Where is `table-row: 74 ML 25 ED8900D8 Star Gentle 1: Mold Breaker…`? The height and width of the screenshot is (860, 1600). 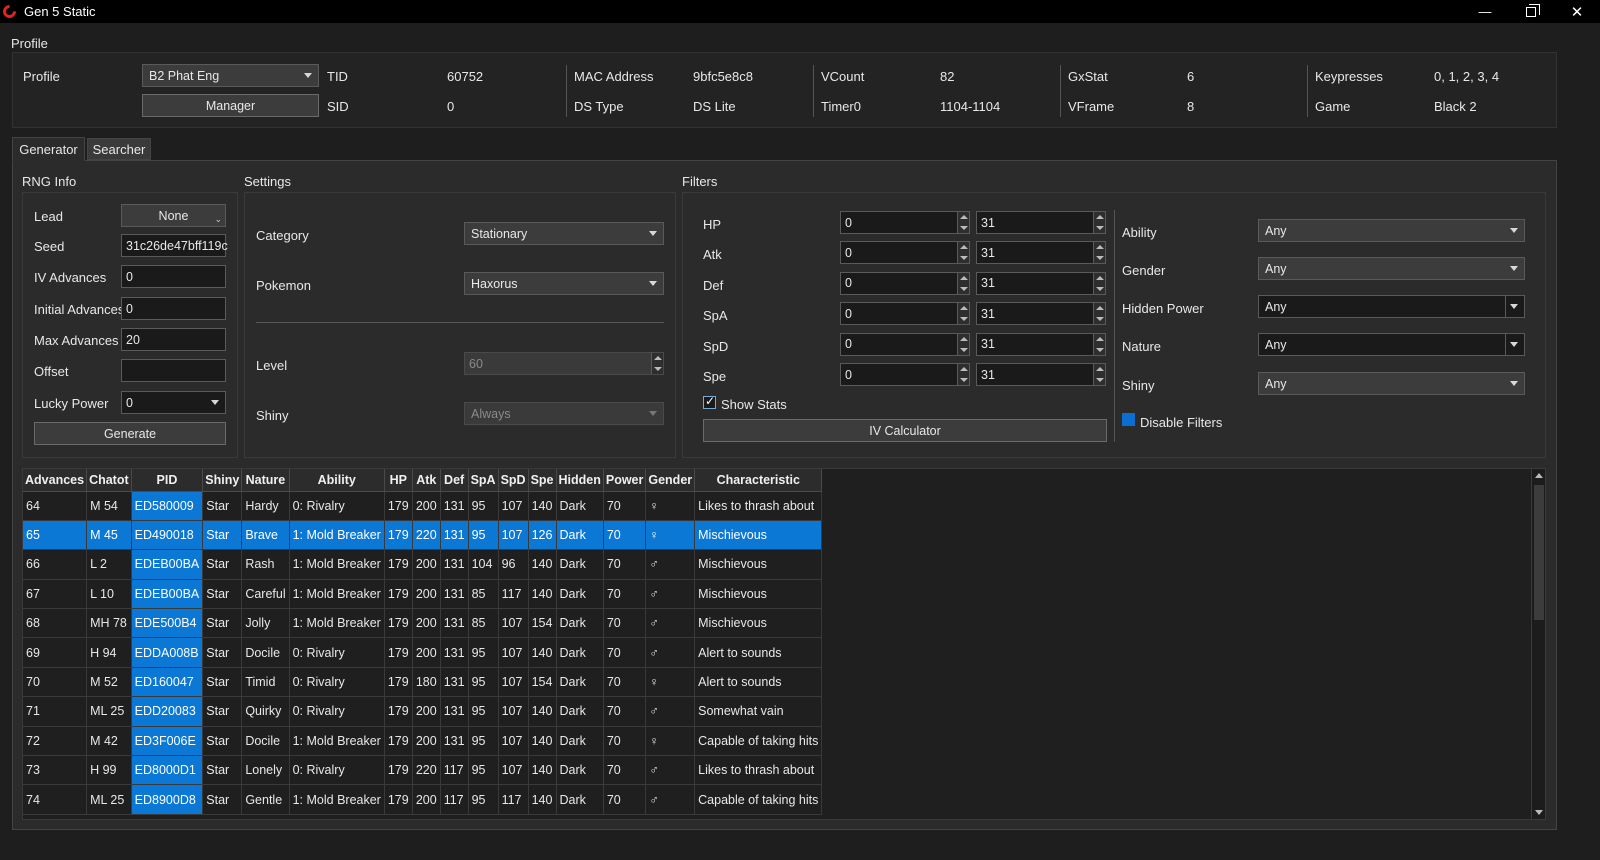
table-row: 74 ML 25 ED8900D8 Star Gentle 1: Mold Breaker… is located at coordinates (423, 799).